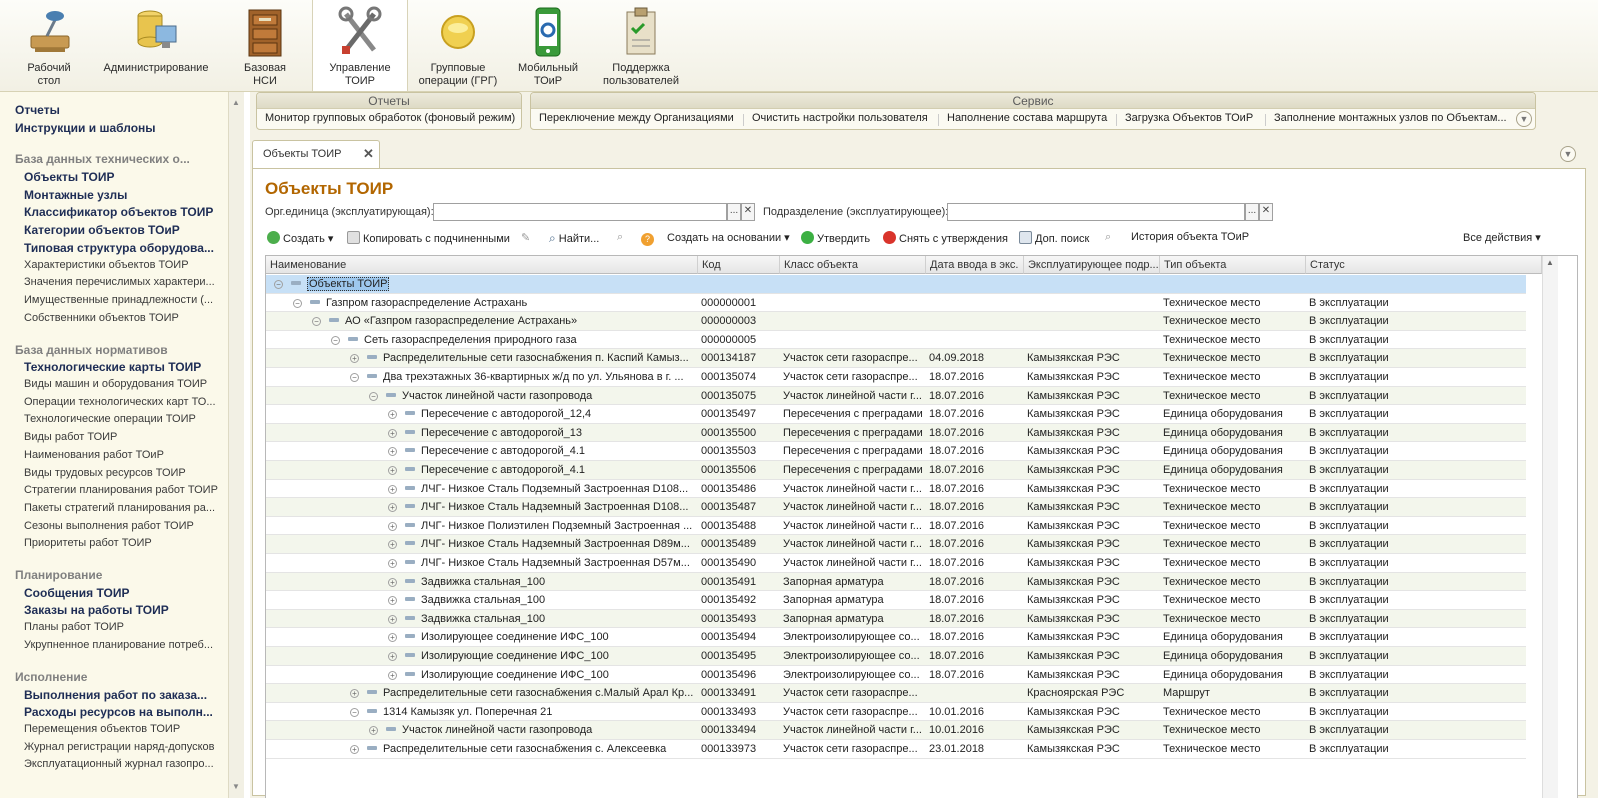  I want to click on department-input, so click(1096, 212).